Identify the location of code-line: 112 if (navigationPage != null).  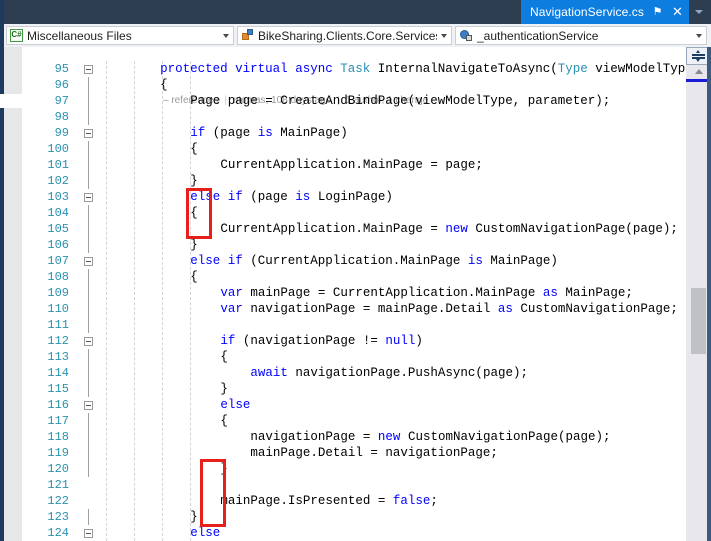
(343, 341).